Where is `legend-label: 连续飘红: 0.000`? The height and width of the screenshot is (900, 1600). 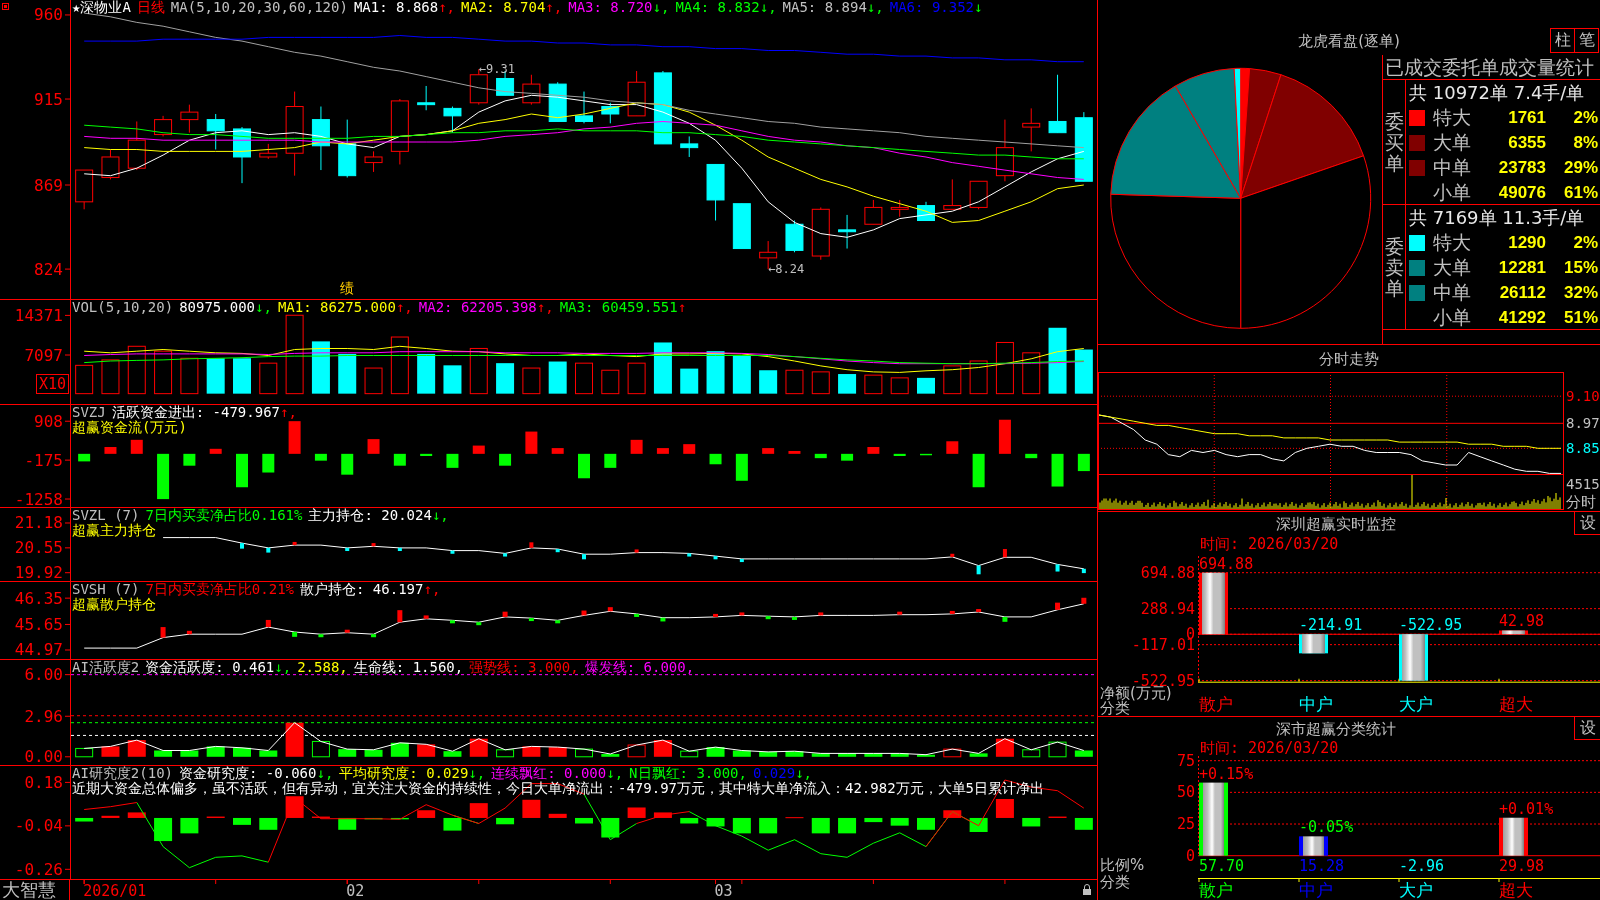 legend-label: 连续飘红: 0.000 is located at coordinates (549, 773).